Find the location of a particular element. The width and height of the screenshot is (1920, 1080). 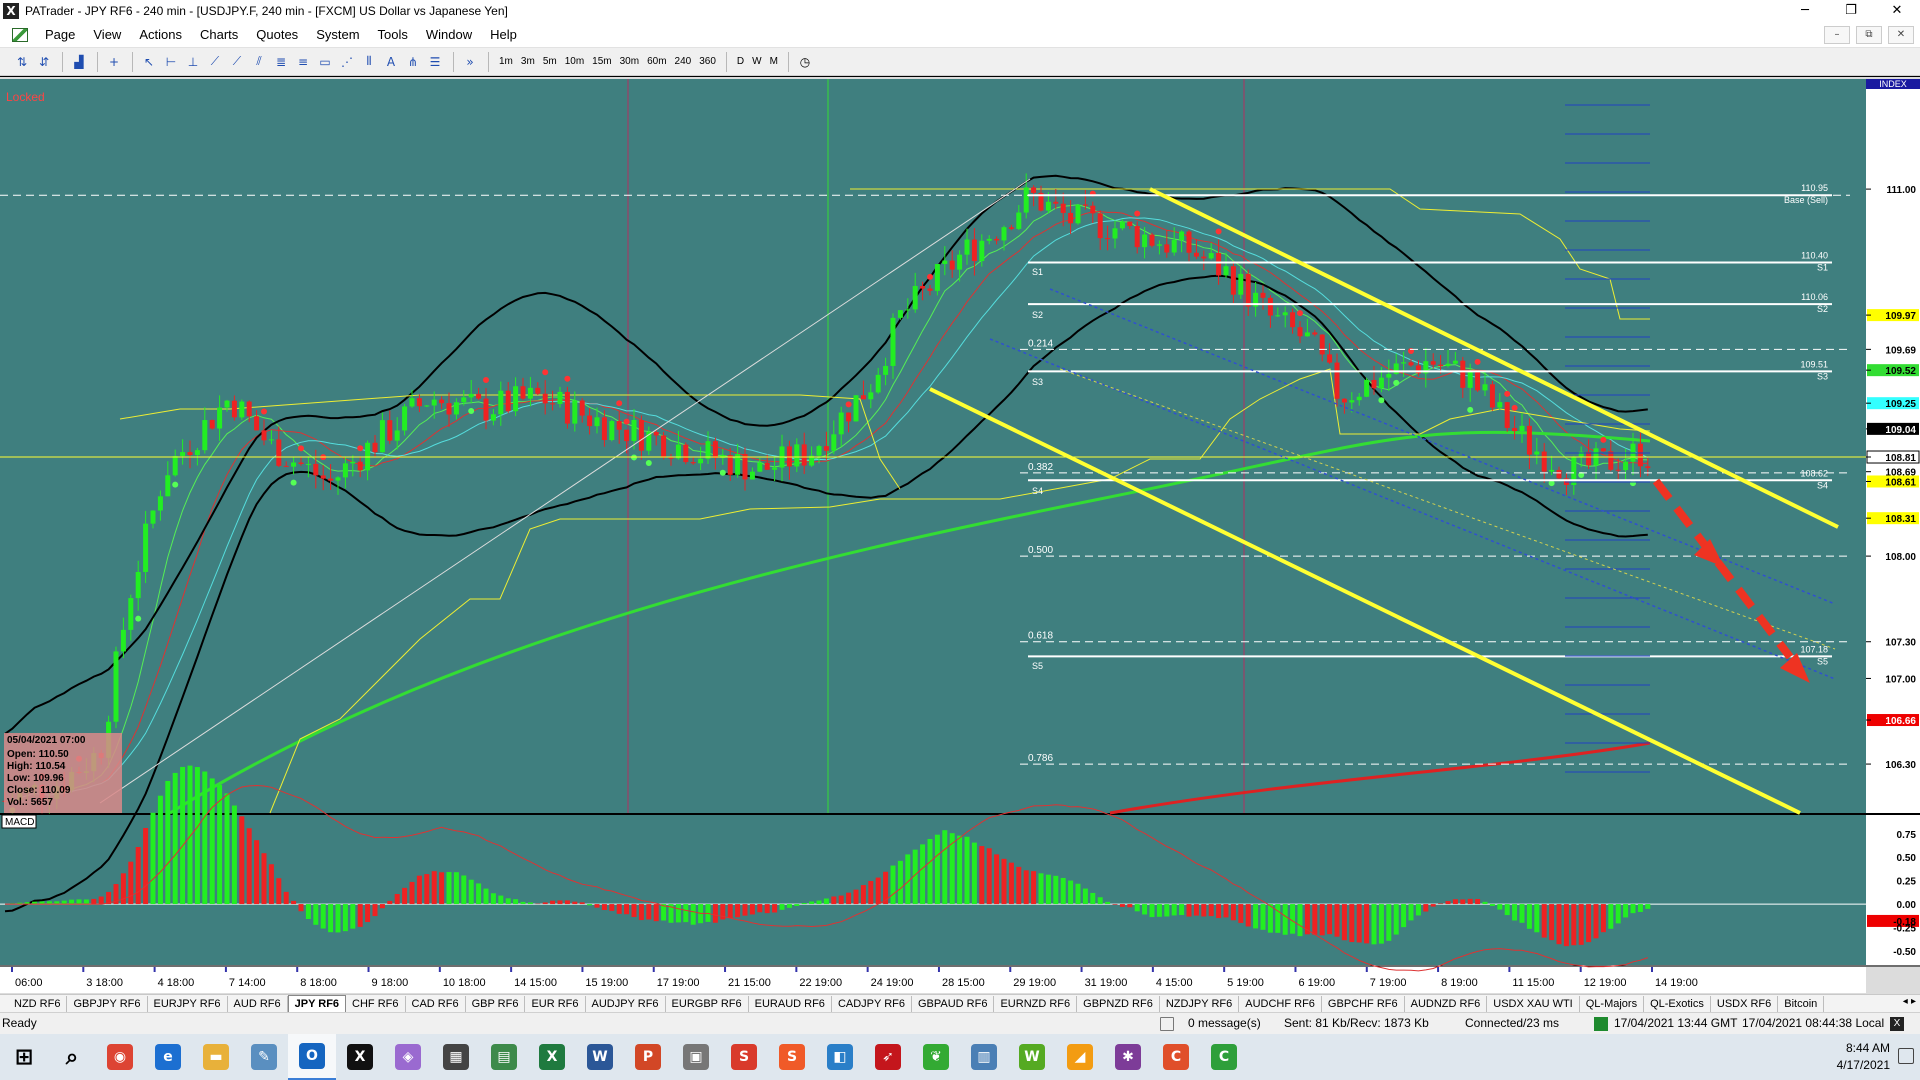

symbol-tab-cadjpy-rf6: CADJPY RF6 is located at coordinates (872, 1003).